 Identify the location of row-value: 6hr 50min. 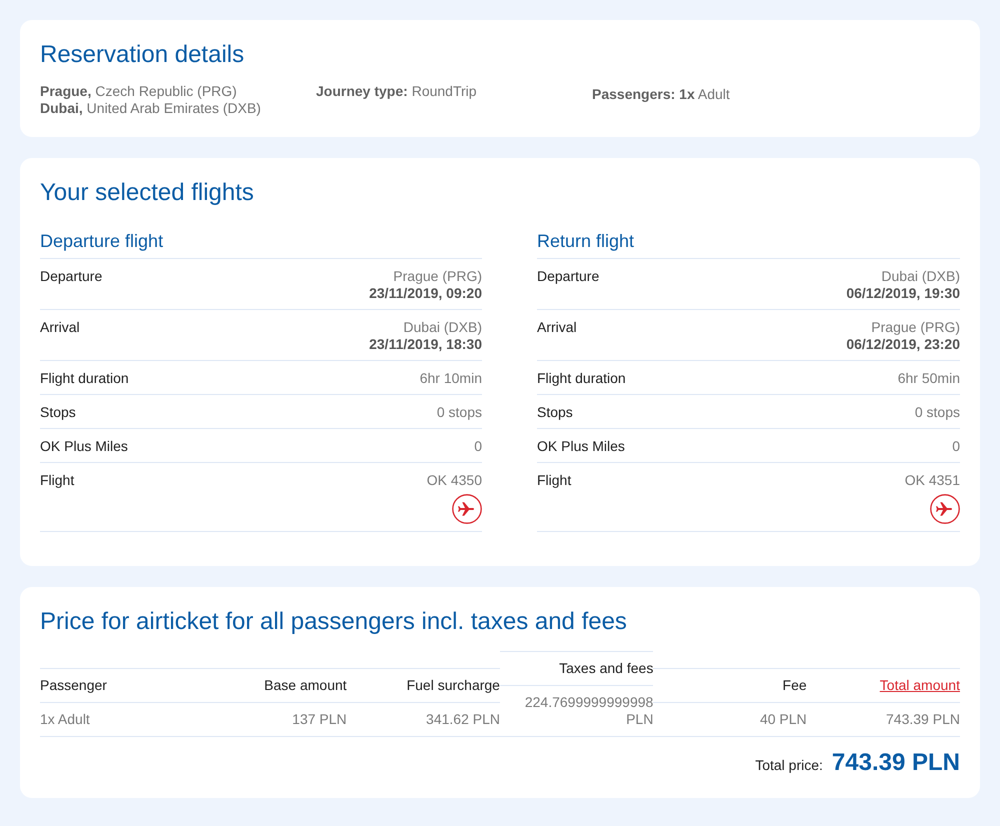
(929, 378).